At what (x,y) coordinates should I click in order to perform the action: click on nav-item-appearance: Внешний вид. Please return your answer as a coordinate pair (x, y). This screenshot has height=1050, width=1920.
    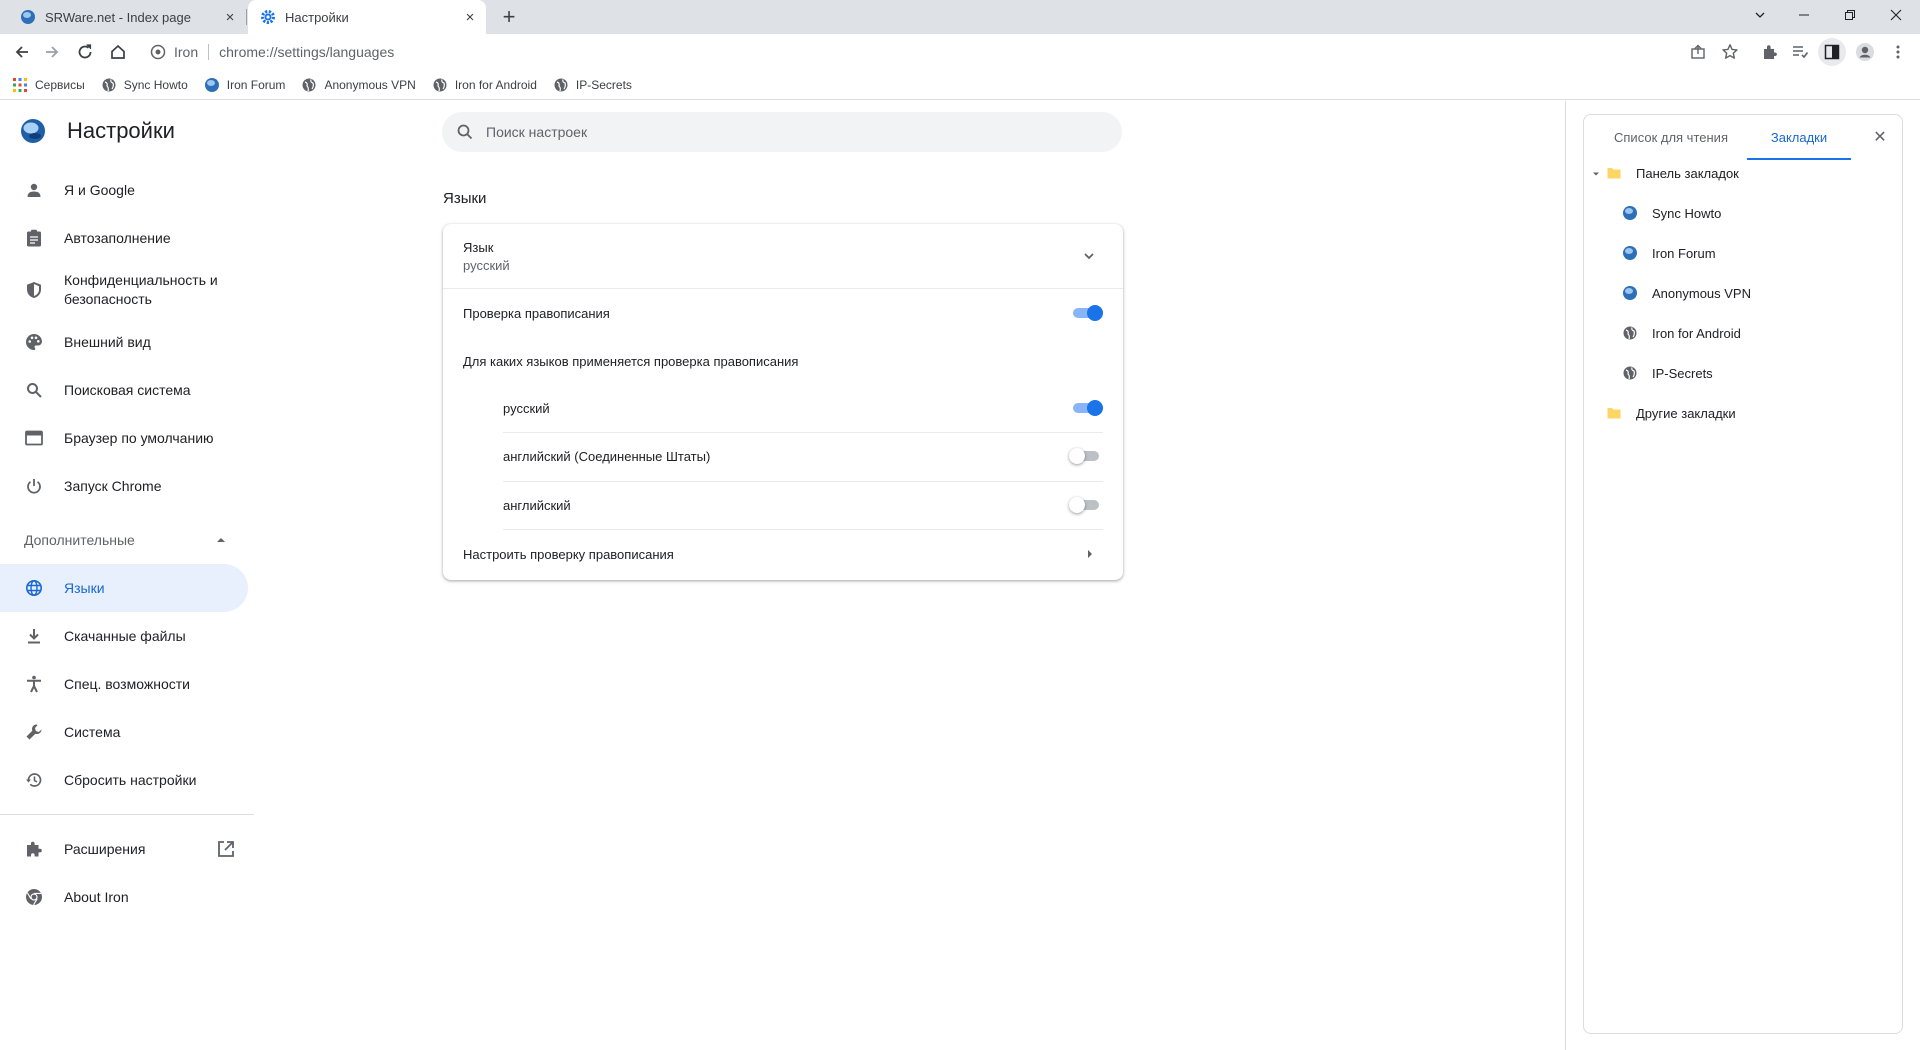
    Looking at the image, I should click on (125, 342).